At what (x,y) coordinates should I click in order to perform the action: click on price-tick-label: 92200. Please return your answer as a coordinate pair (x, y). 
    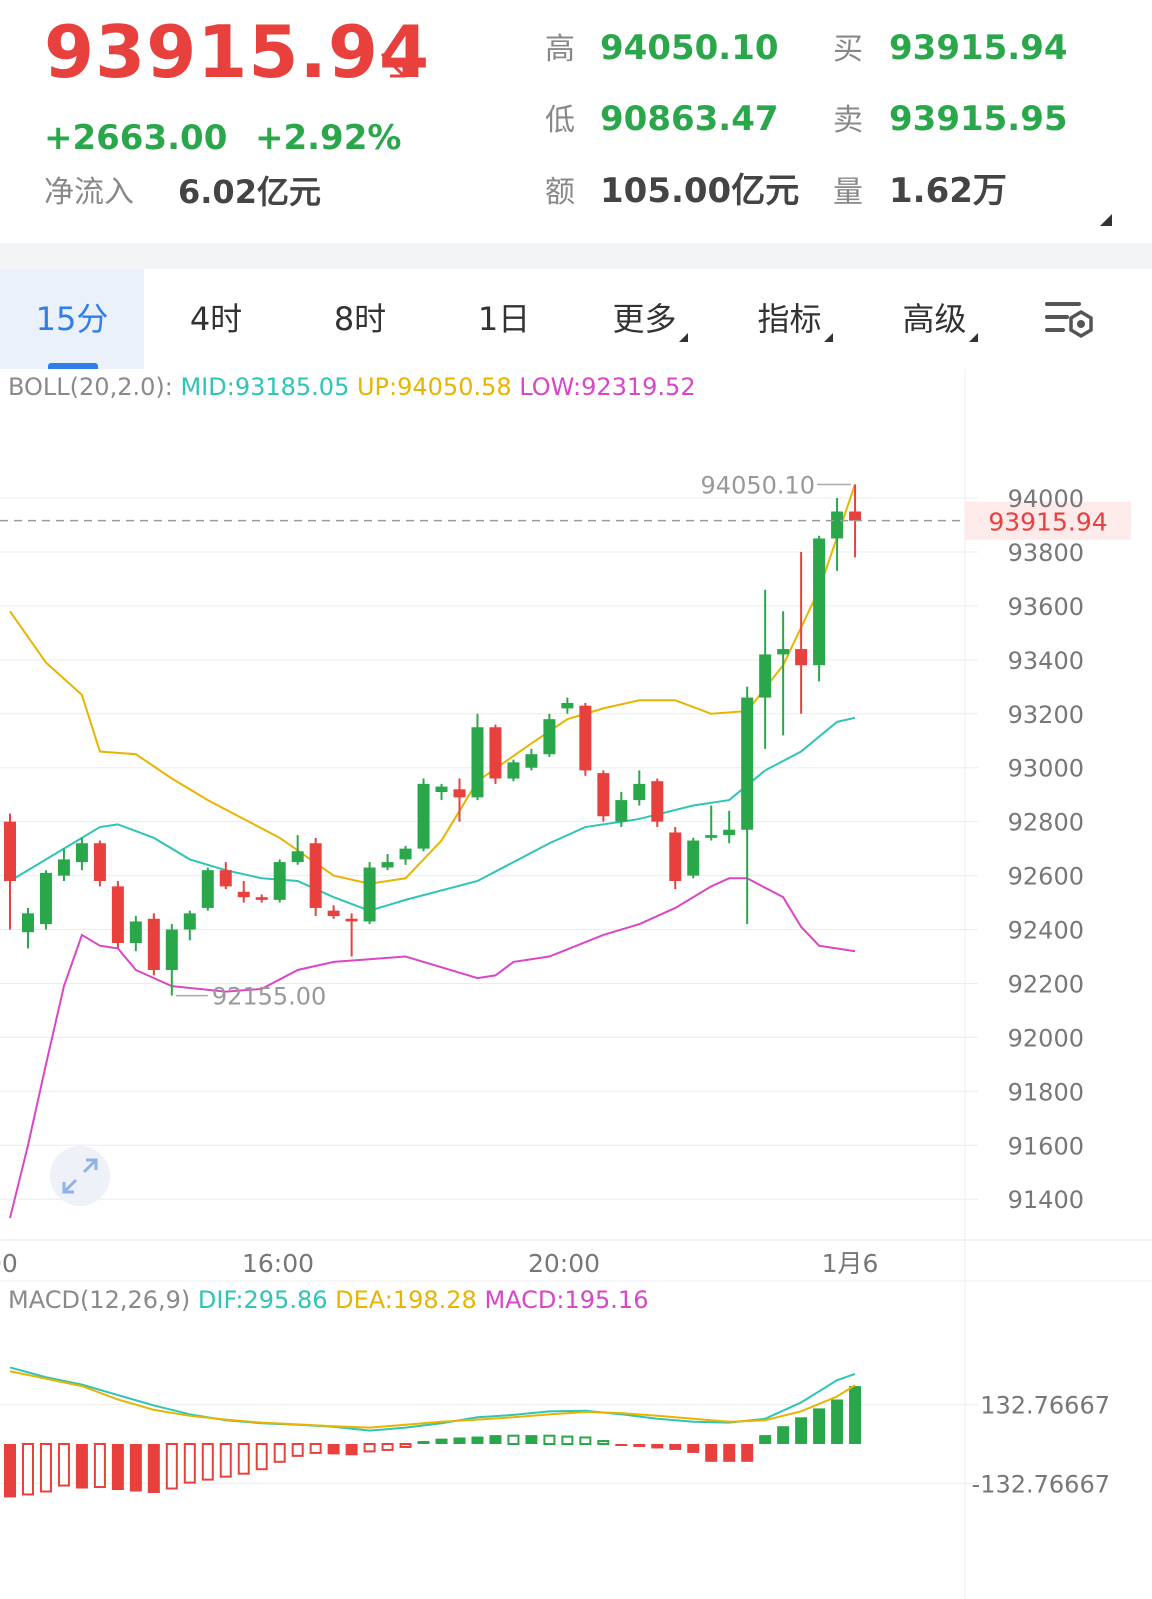
    Looking at the image, I should click on (1046, 984).